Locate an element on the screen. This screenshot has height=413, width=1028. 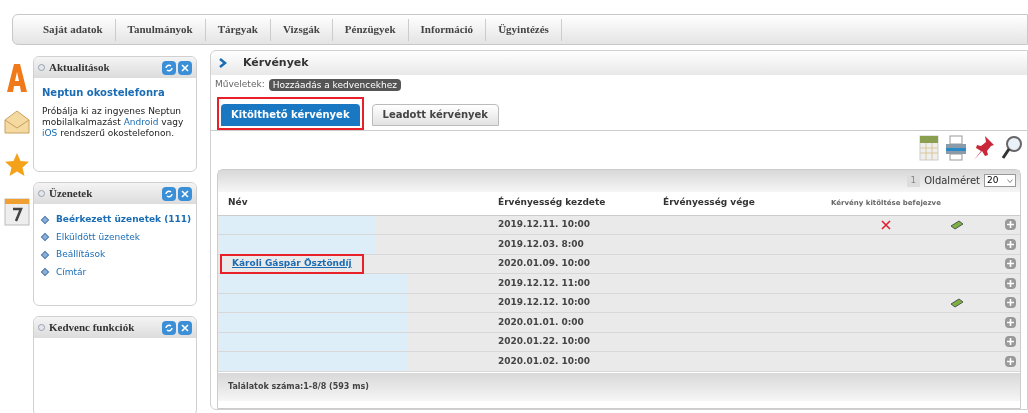
chevron-icon is located at coordinates (223, 63).